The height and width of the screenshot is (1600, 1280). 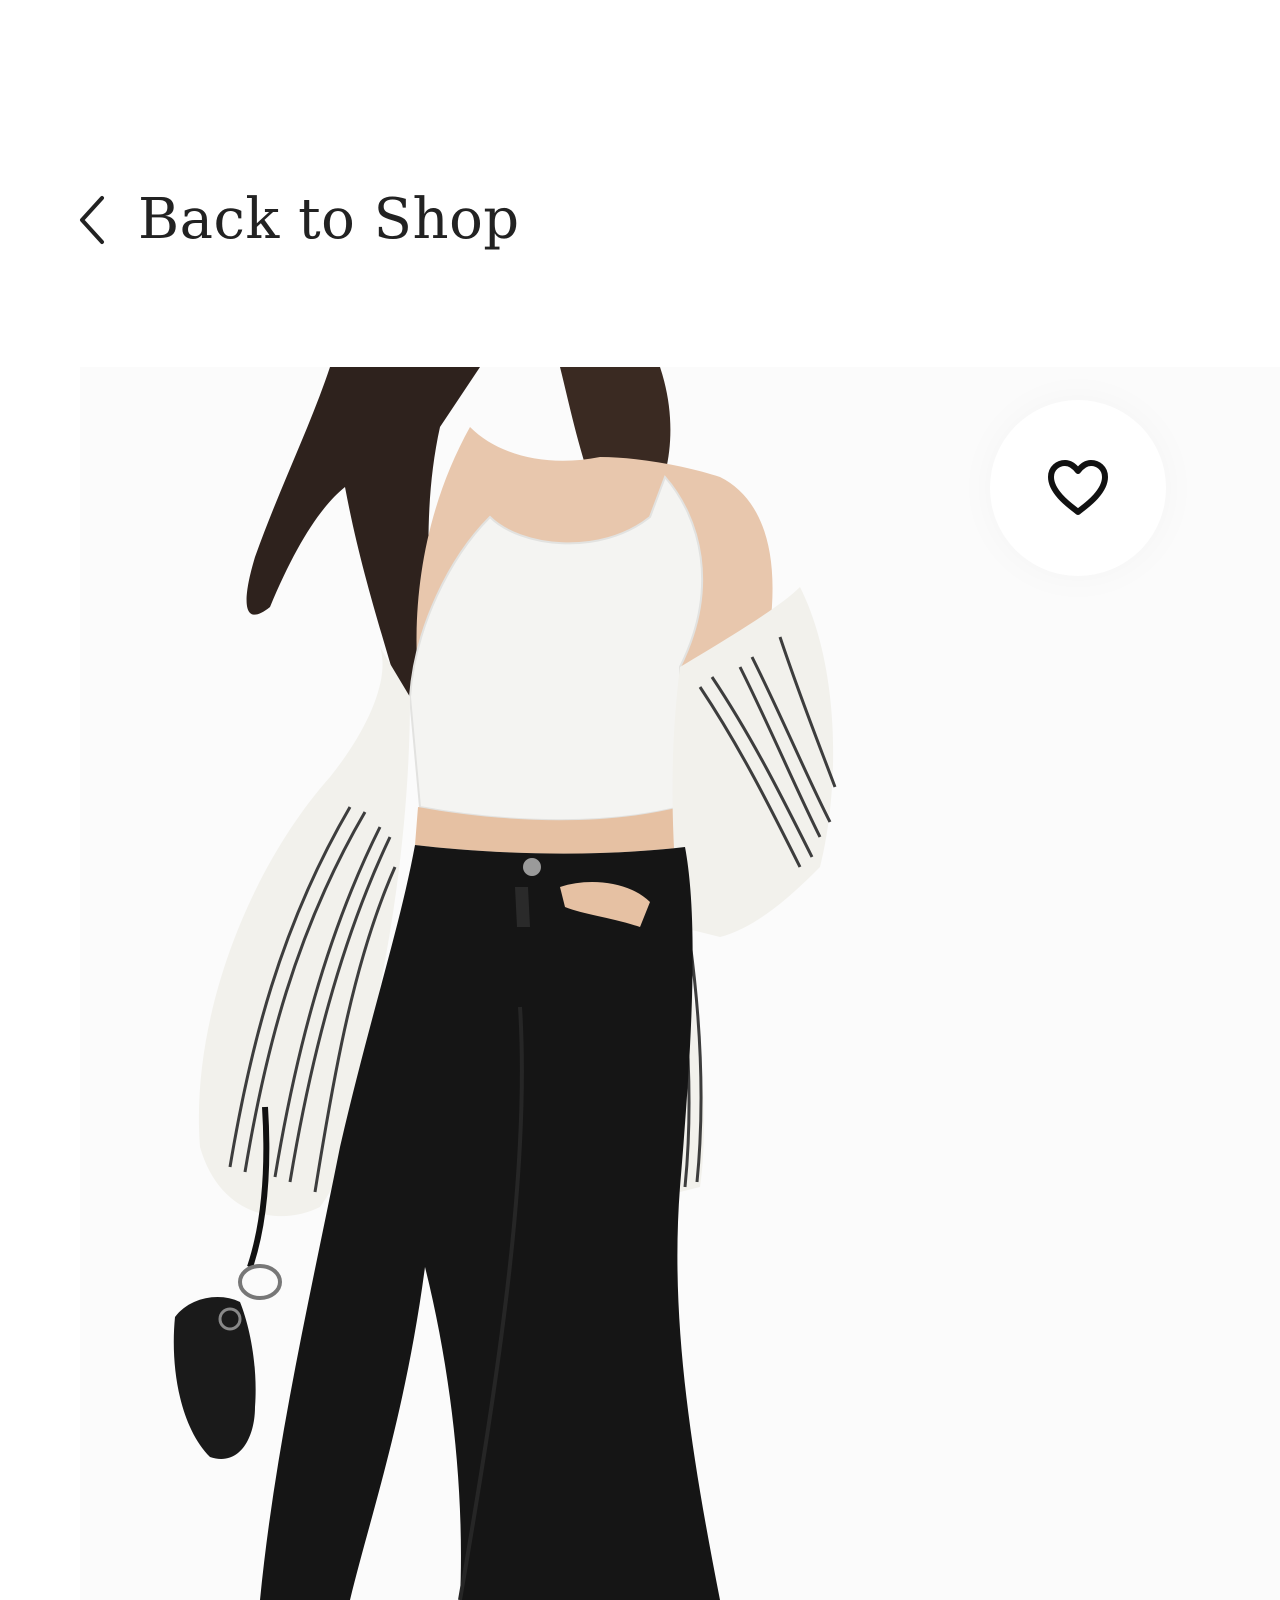 I want to click on back-to-shop-label: Back to Shop, so click(x=329, y=219).